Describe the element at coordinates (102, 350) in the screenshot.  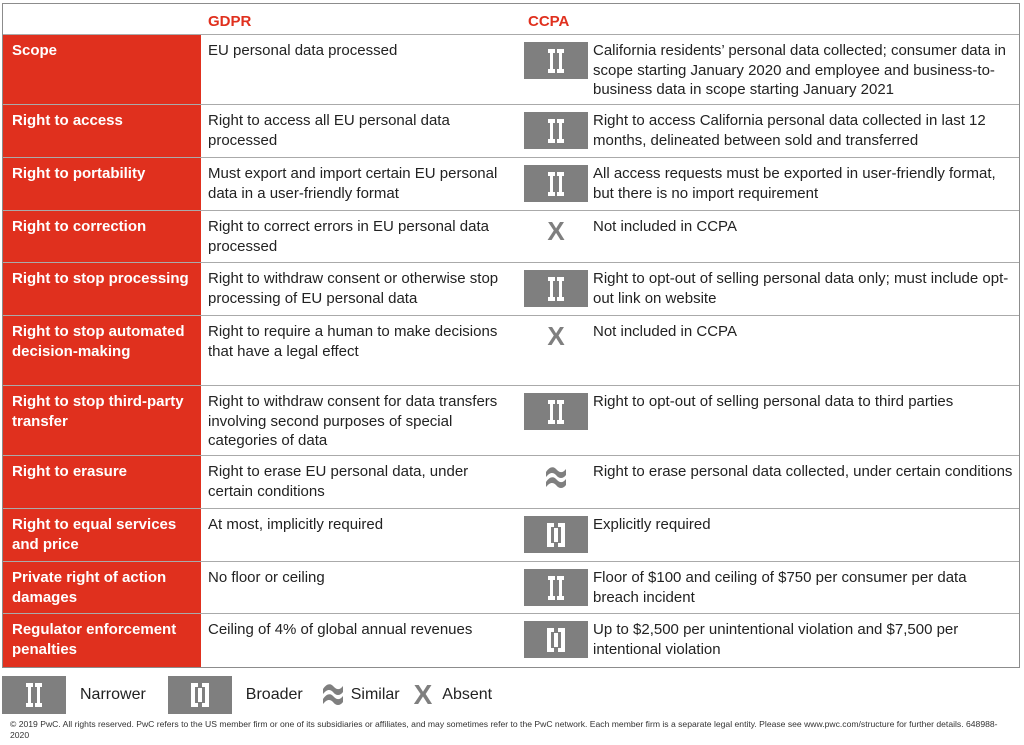
I see `row-label: Right to stop automated decision-making` at that location.